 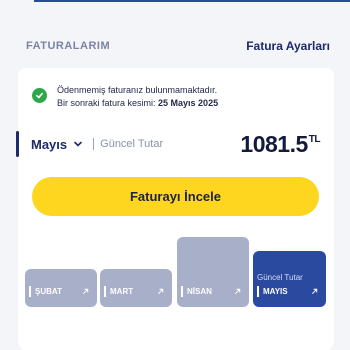 What do you see at coordinates (280, 277) in the screenshot?
I see `bar-current-label: Güncel Tutar` at bounding box center [280, 277].